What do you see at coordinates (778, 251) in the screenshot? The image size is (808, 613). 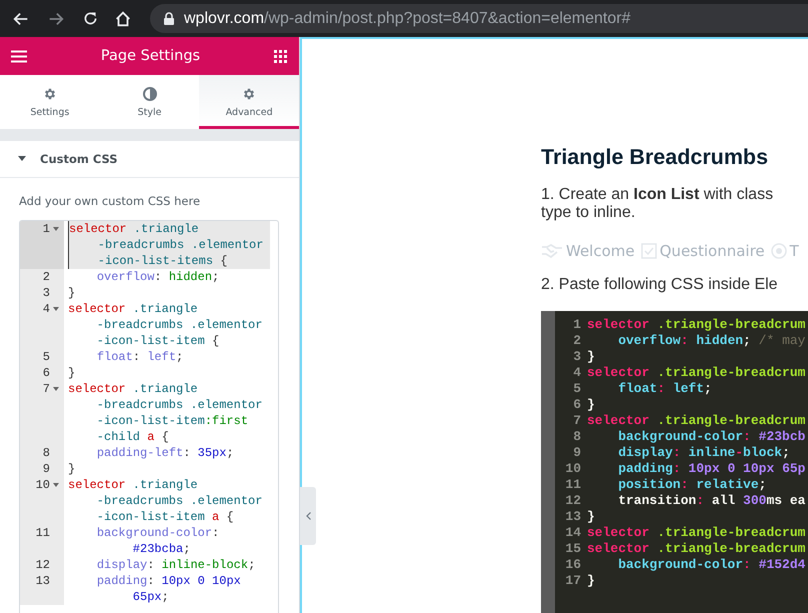 I see `radio-icon` at bounding box center [778, 251].